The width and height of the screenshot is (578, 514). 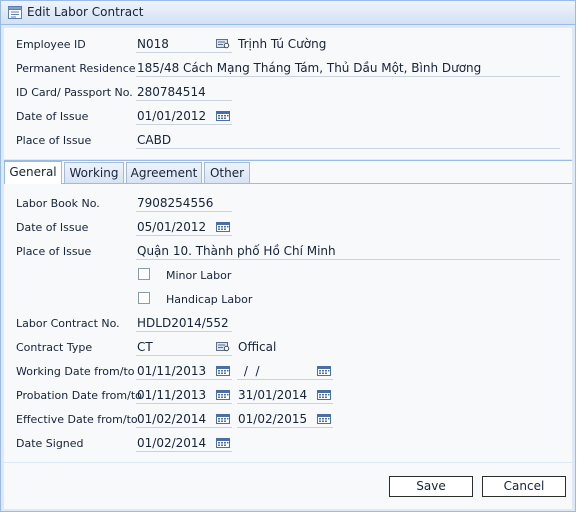 I want to click on date-signed-label: Date Signed, so click(x=50, y=443).